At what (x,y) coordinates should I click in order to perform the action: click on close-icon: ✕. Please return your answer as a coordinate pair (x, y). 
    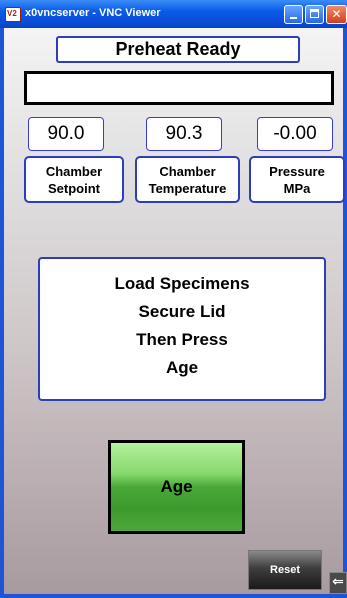
    Looking at the image, I should click on (336, 14).